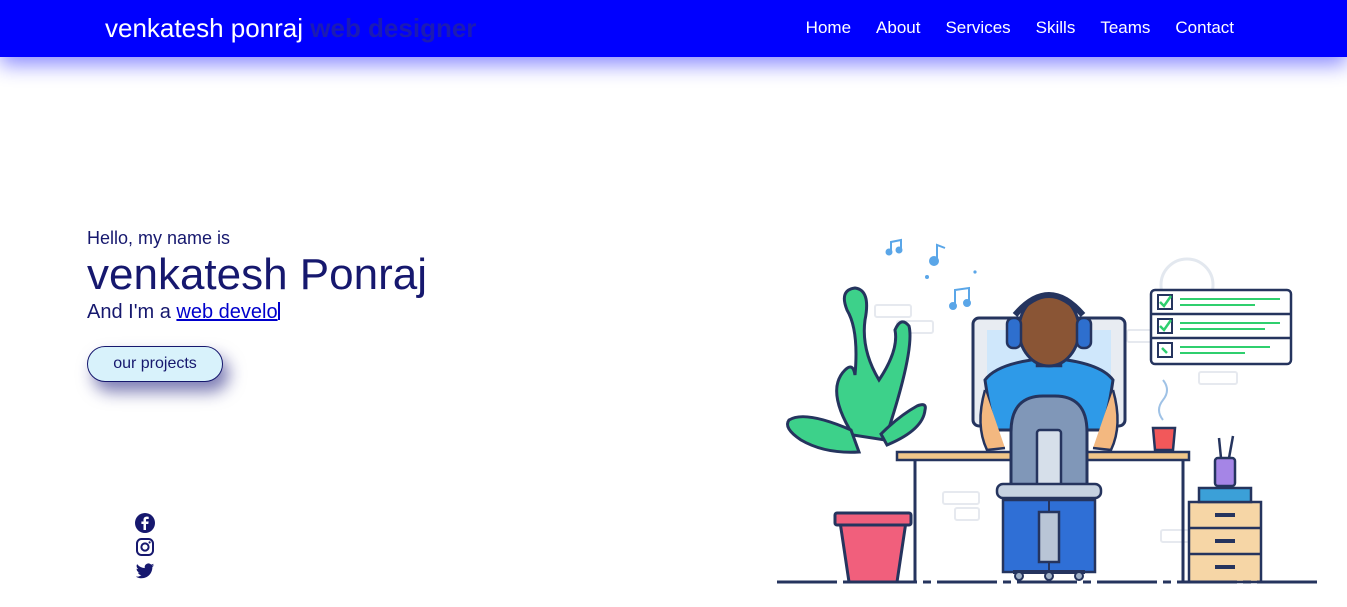 The width and height of the screenshot is (1347, 607). I want to click on social-links, so click(145, 547).